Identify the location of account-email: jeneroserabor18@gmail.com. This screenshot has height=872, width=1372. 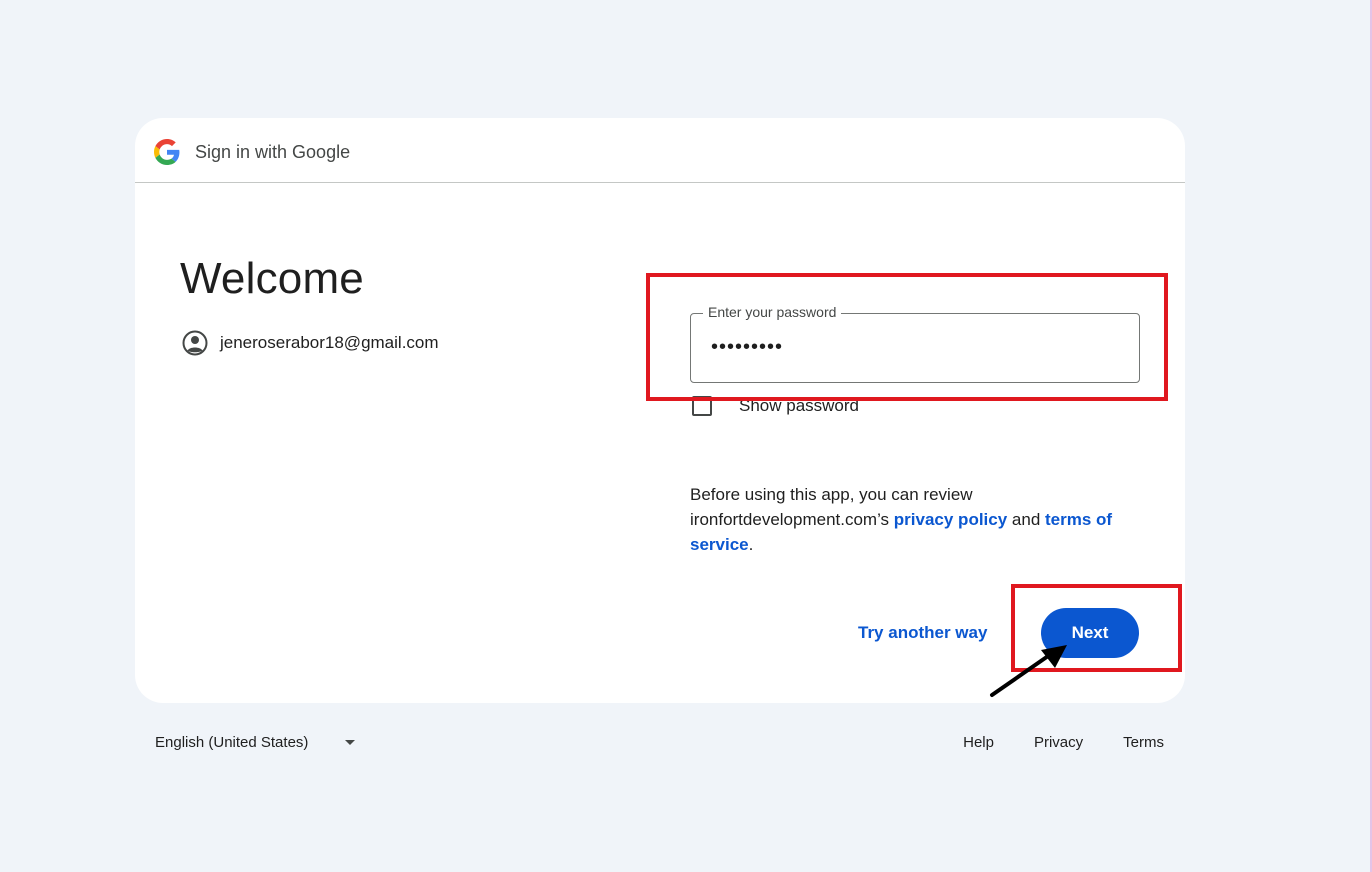
(329, 342).